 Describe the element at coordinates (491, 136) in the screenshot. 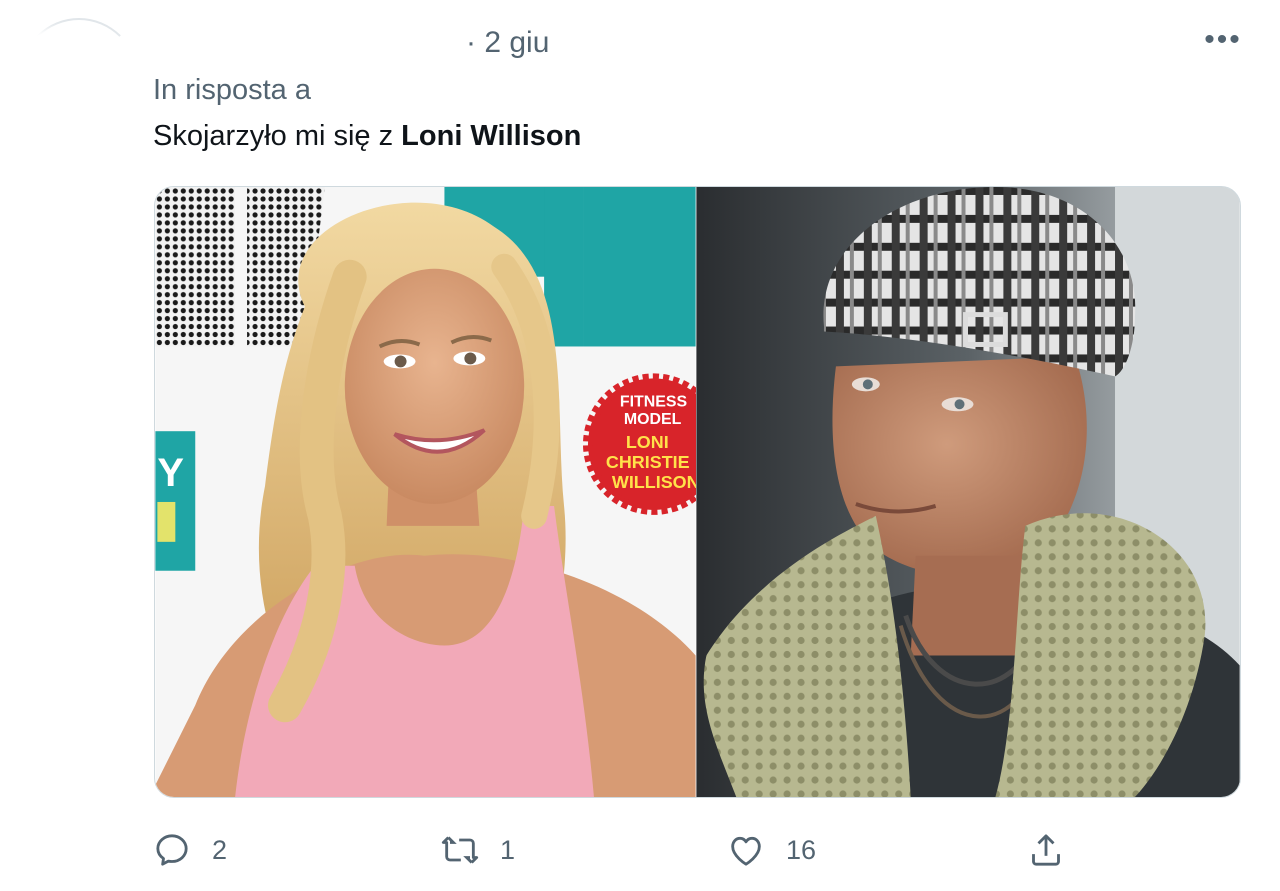

I see `mentioned-name: Loni Willison` at that location.